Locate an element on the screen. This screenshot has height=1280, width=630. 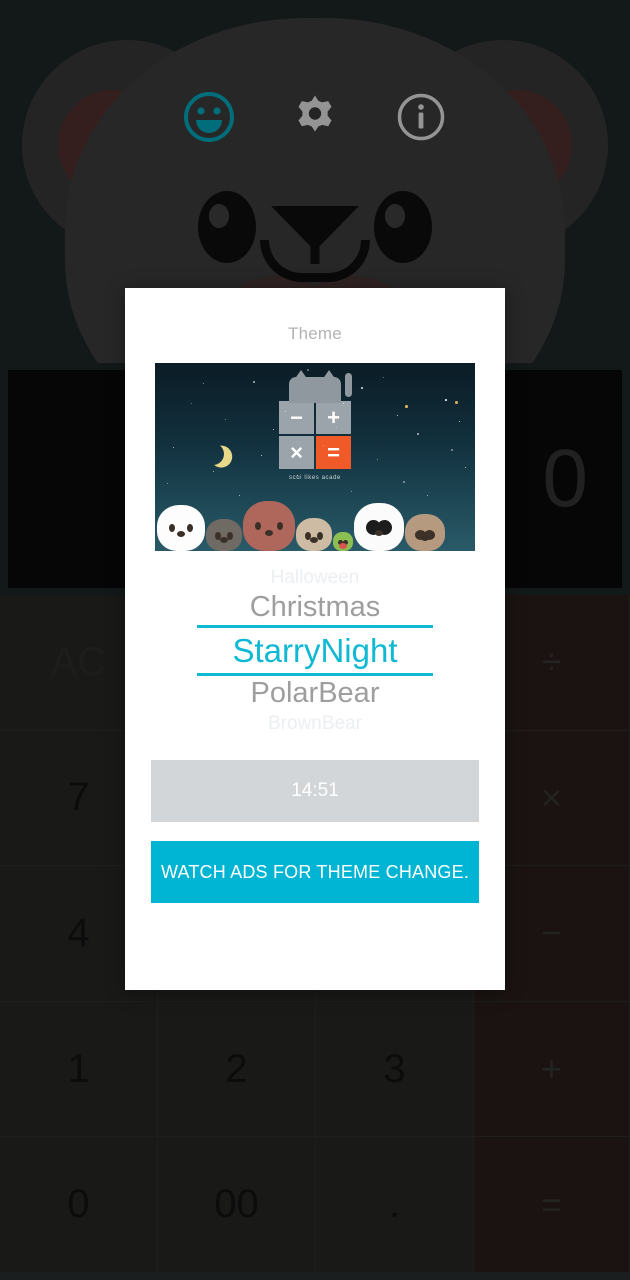
calculator-keys-graphic: − + × = is located at coordinates (315, 435).